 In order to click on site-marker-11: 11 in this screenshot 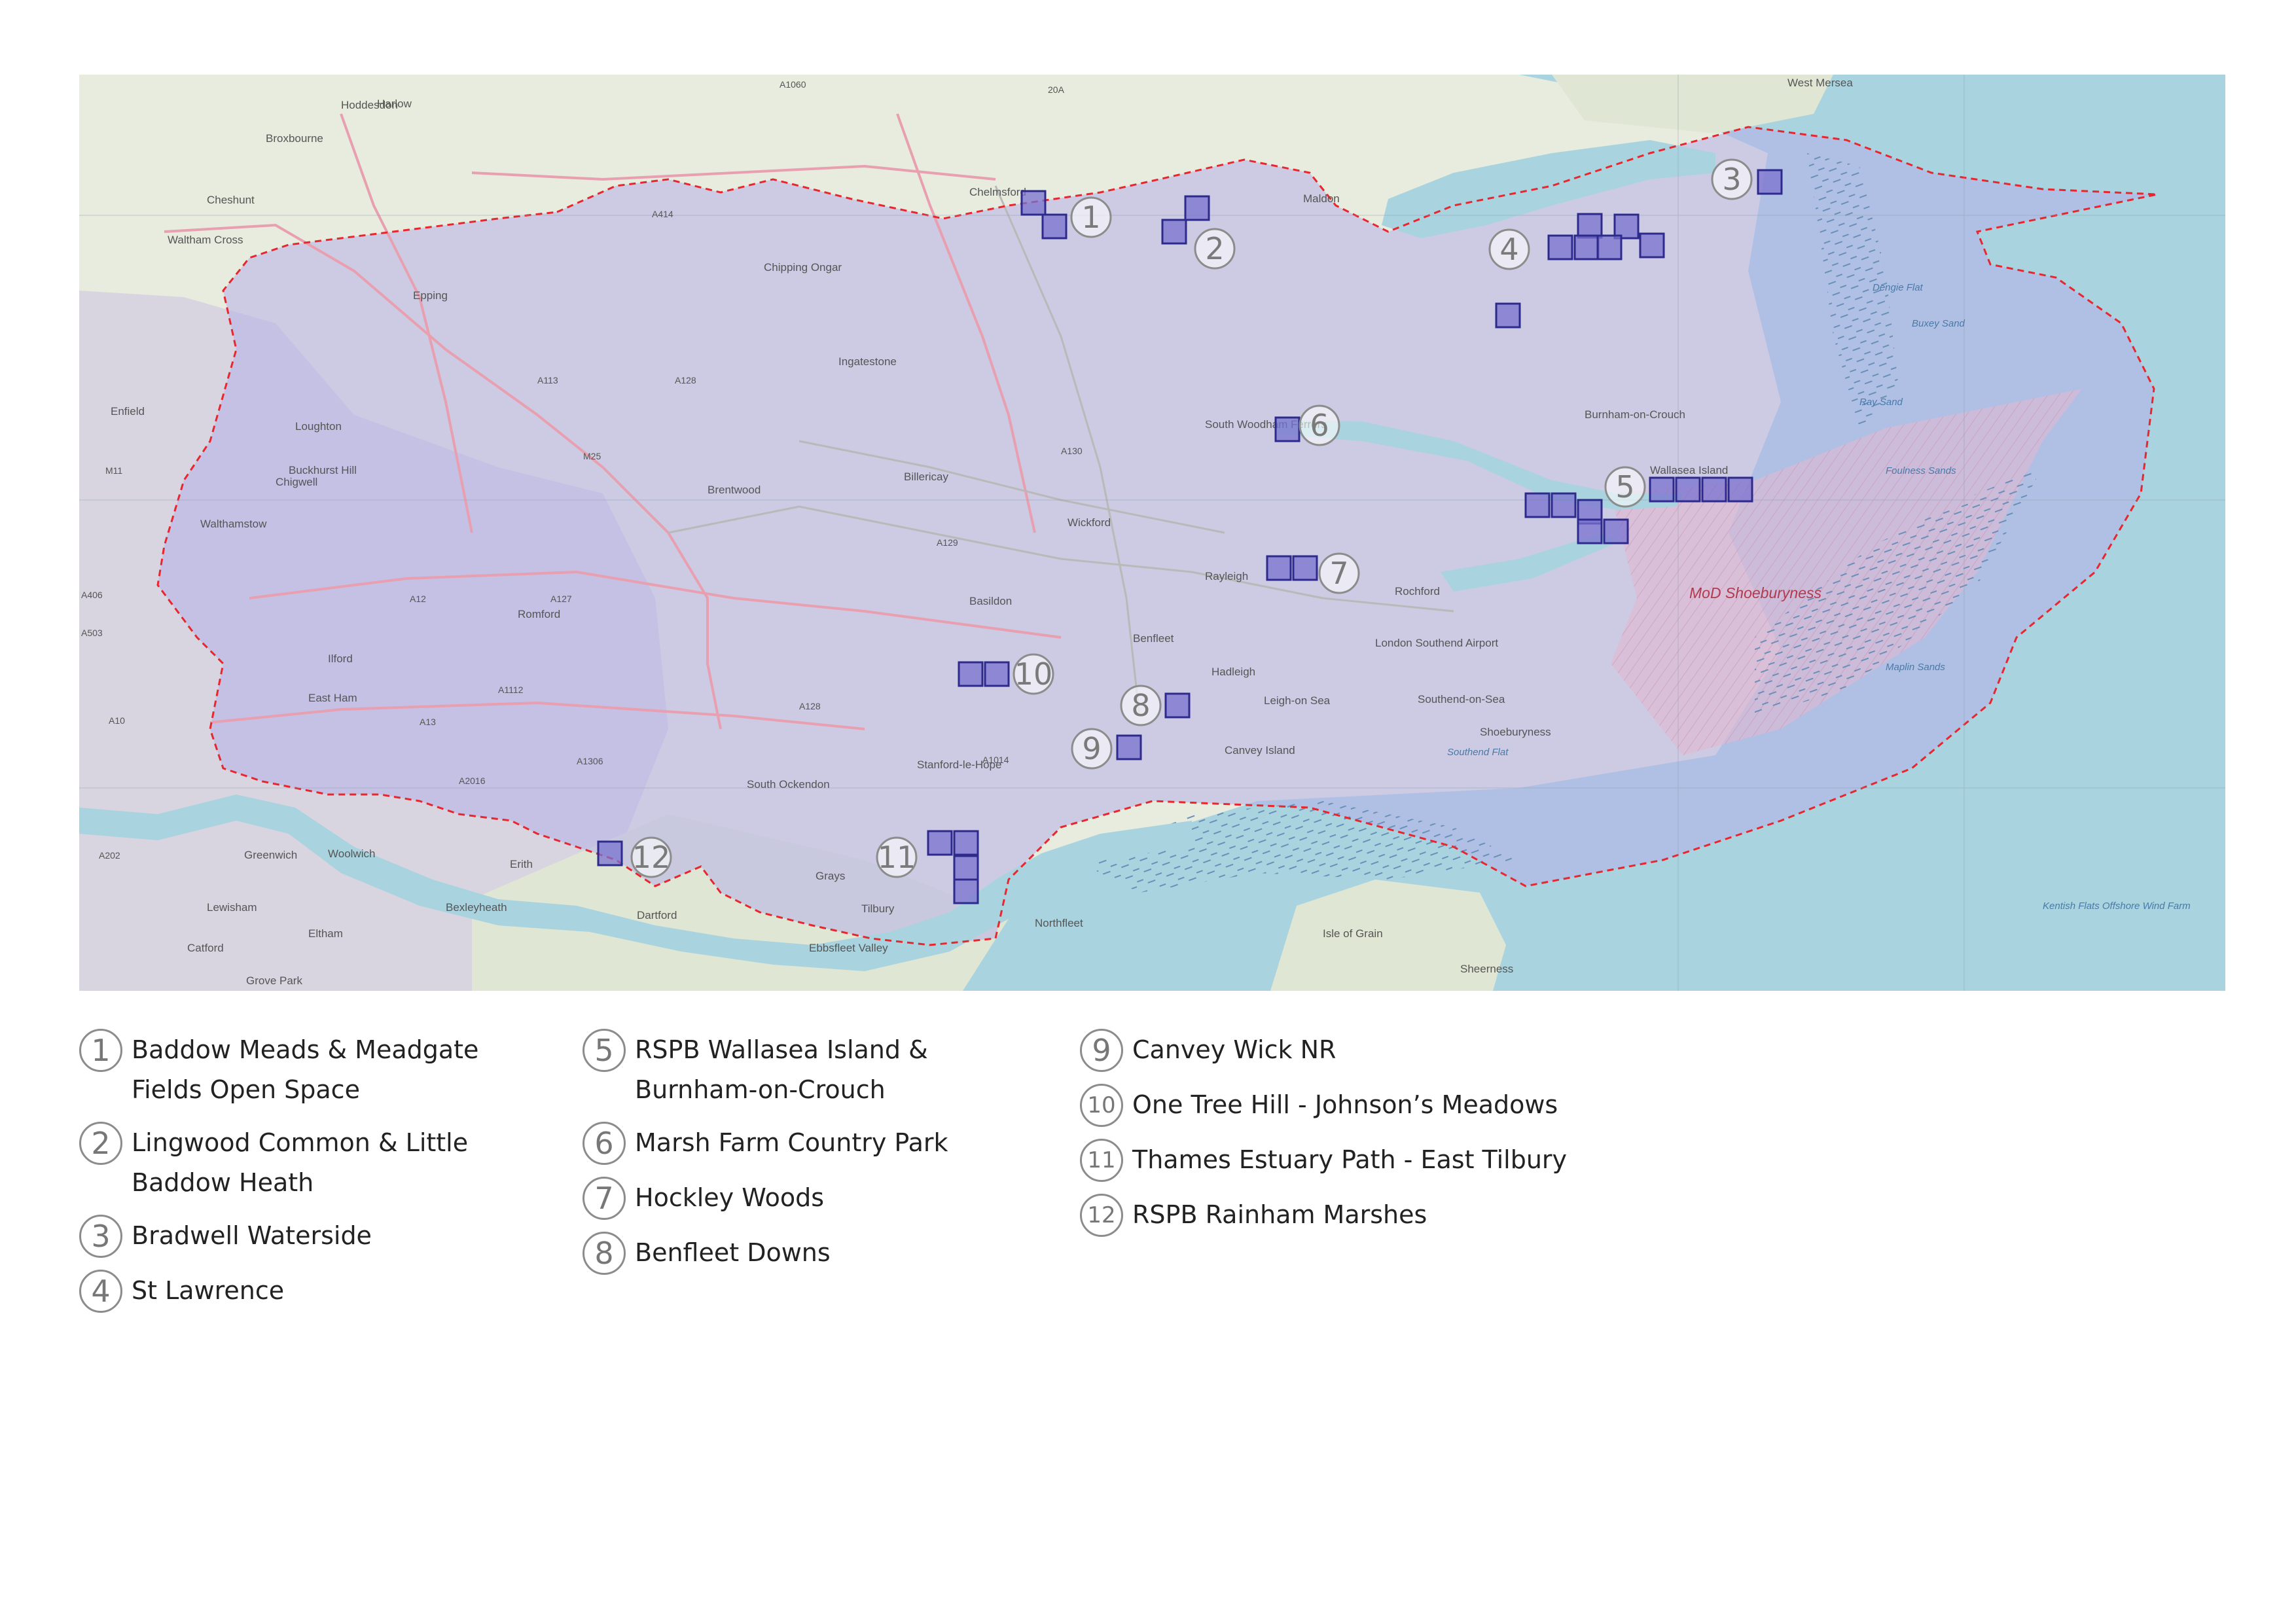, I will do `click(897, 857)`.